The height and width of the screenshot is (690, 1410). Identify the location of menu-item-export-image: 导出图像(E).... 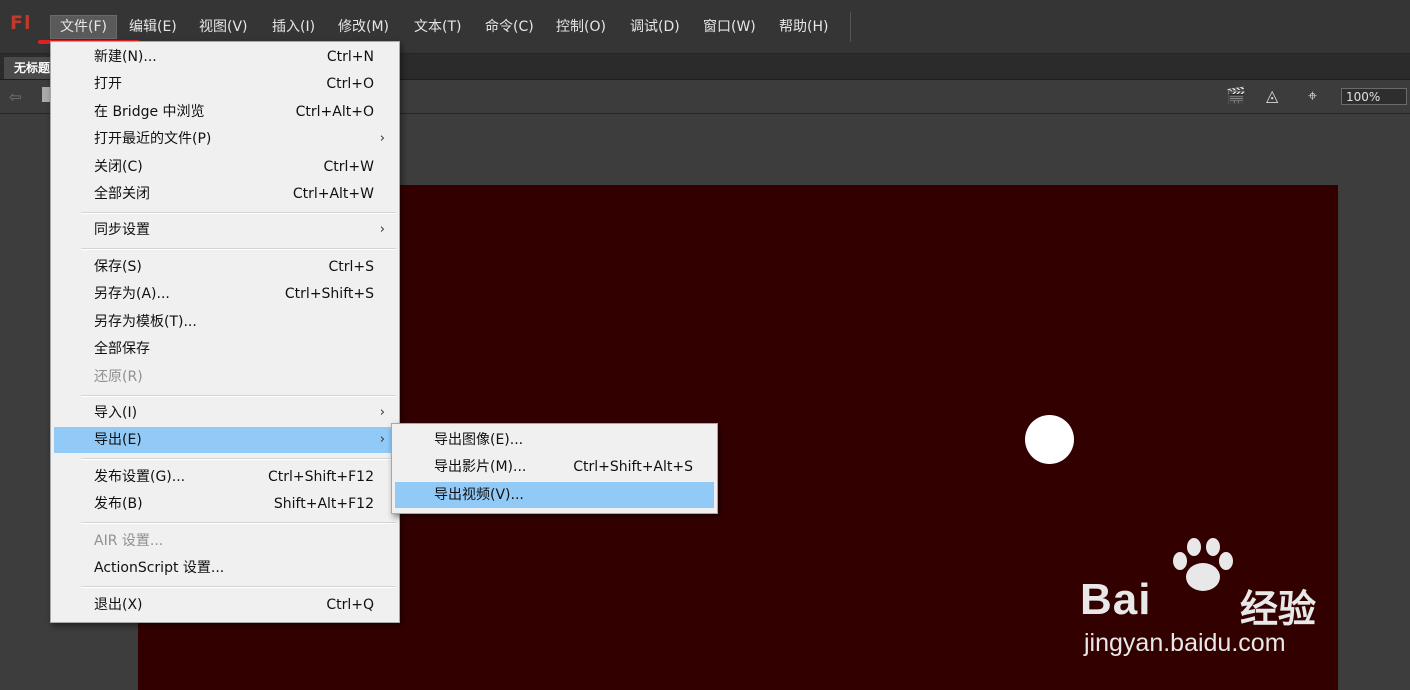
(554, 440).